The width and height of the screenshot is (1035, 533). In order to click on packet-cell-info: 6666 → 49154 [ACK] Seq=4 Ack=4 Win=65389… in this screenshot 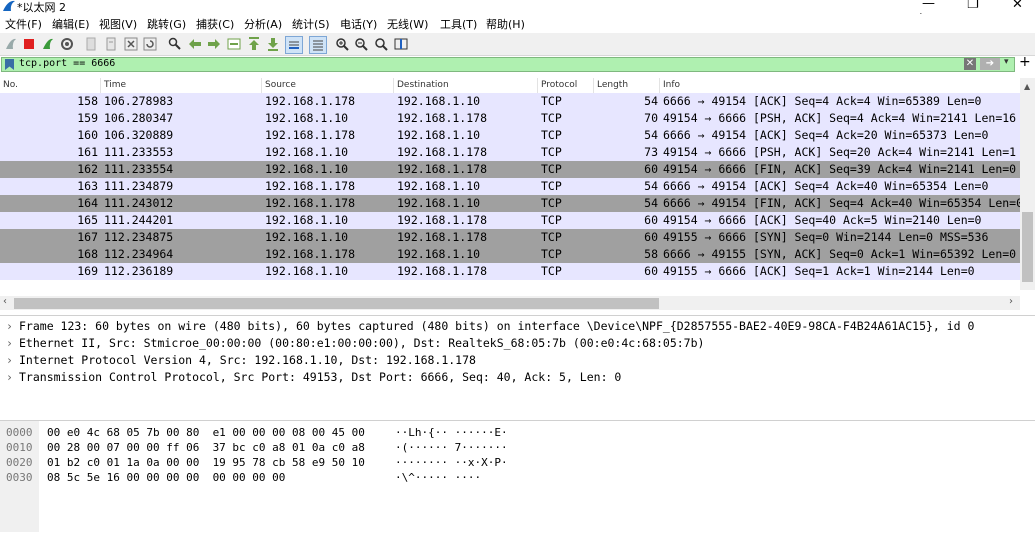, I will do `click(822, 101)`.